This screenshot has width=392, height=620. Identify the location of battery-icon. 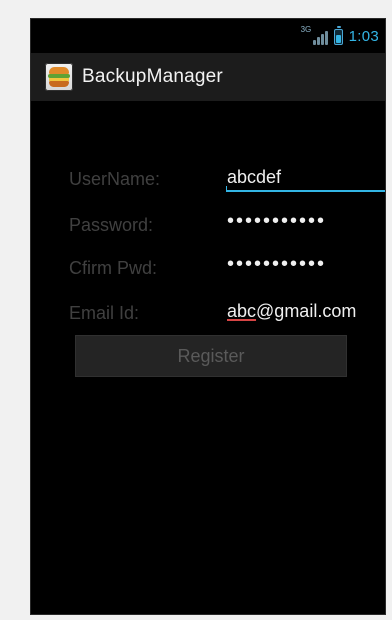
(338, 35).